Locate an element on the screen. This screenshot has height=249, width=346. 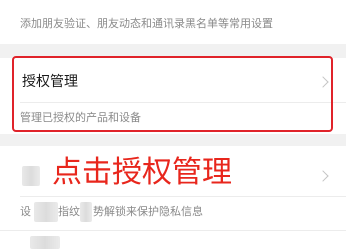
blurred-title is located at coordinates (31, 176).